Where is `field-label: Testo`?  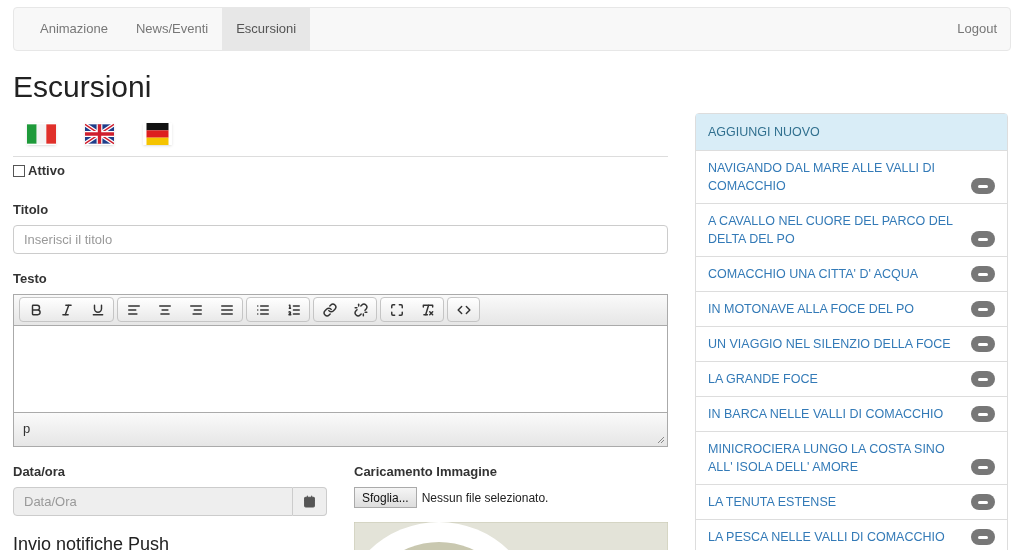 field-label: Testo is located at coordinates (30, 279).